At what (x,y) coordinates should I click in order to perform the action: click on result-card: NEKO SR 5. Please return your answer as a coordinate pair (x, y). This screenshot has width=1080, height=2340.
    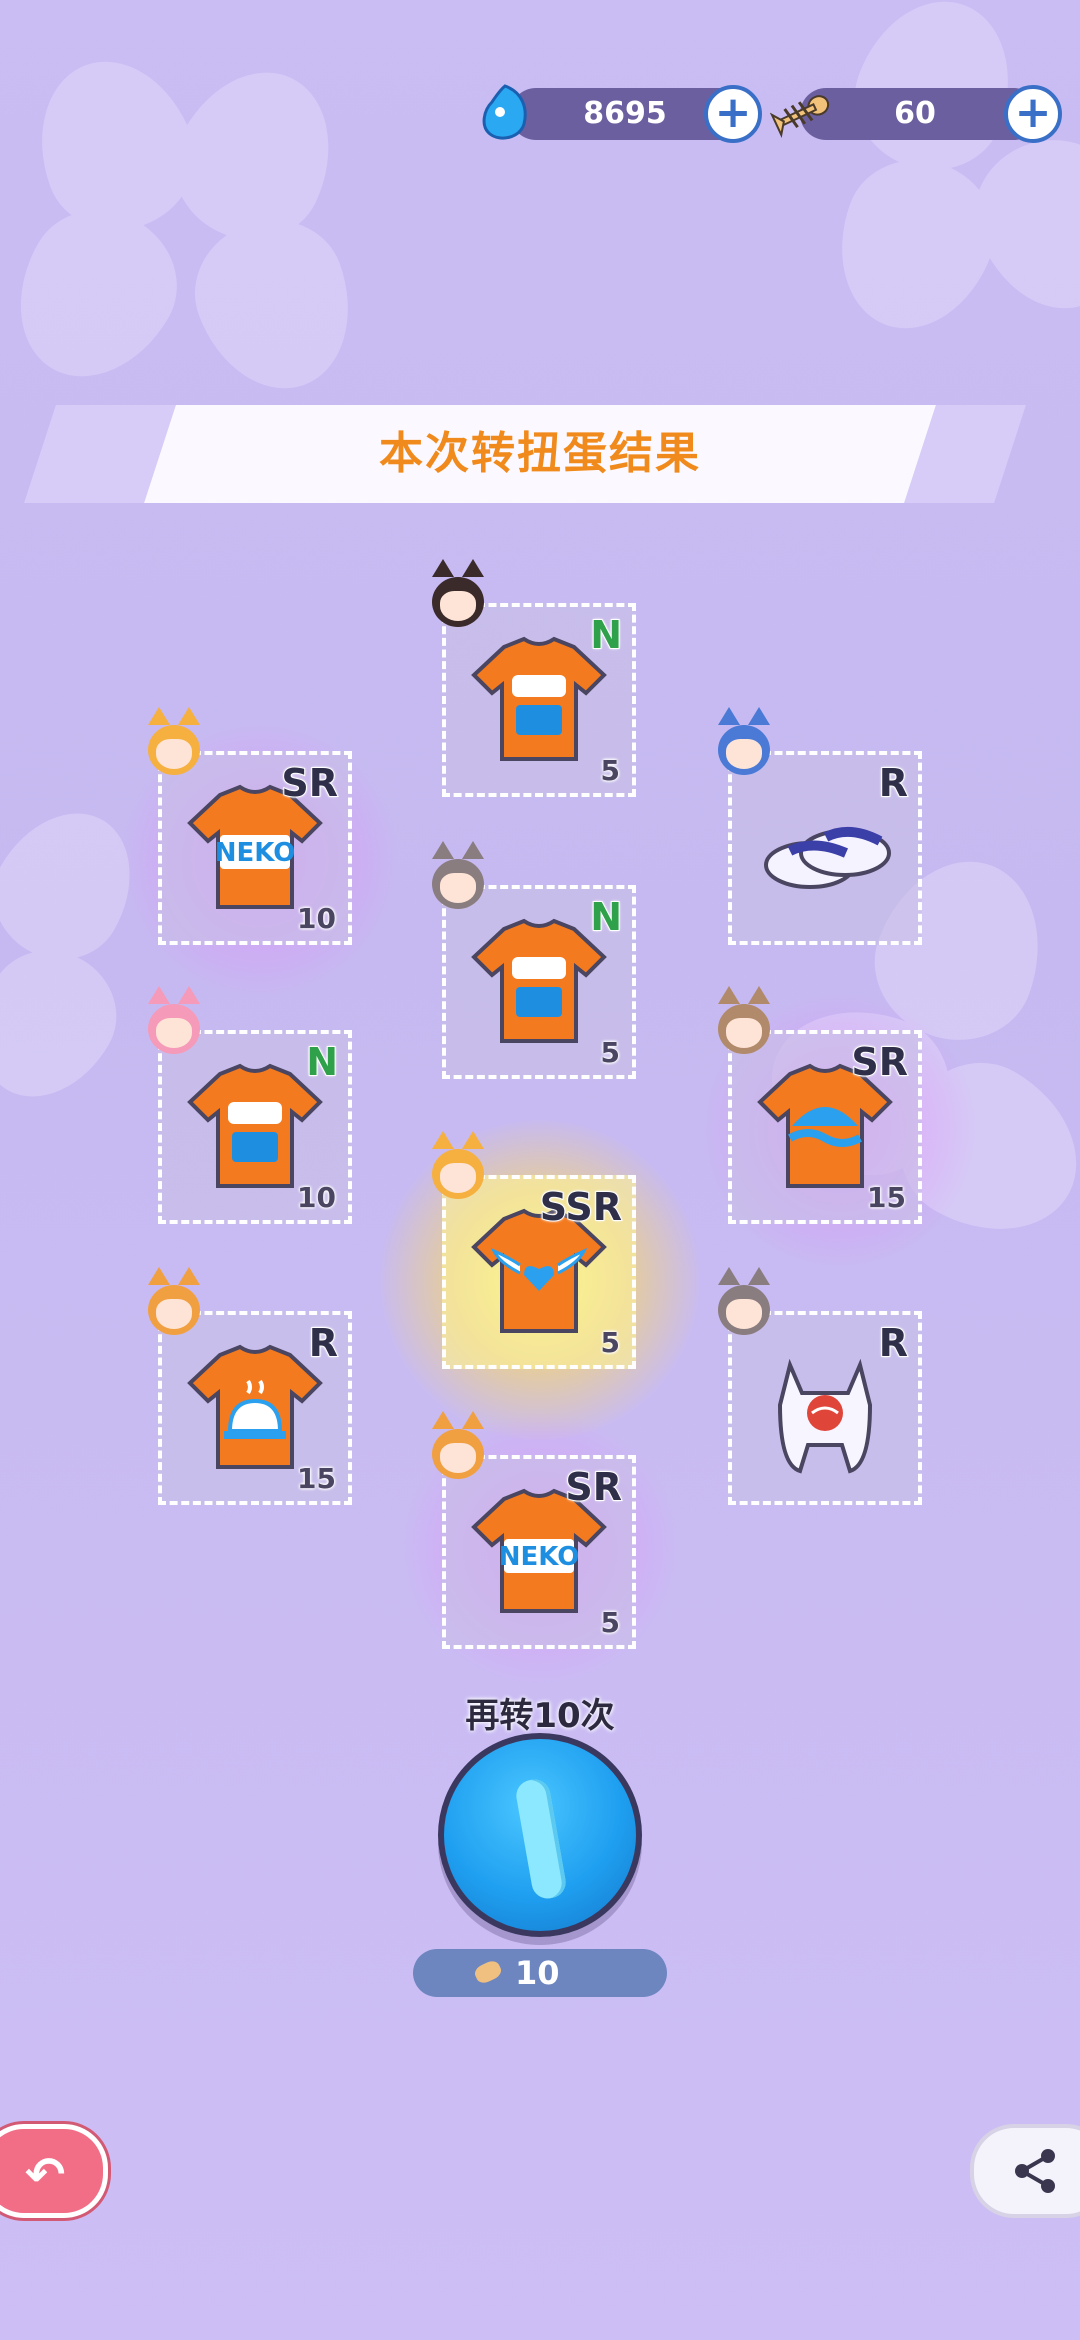
    Looking at the image, I should click on (534, 1530).